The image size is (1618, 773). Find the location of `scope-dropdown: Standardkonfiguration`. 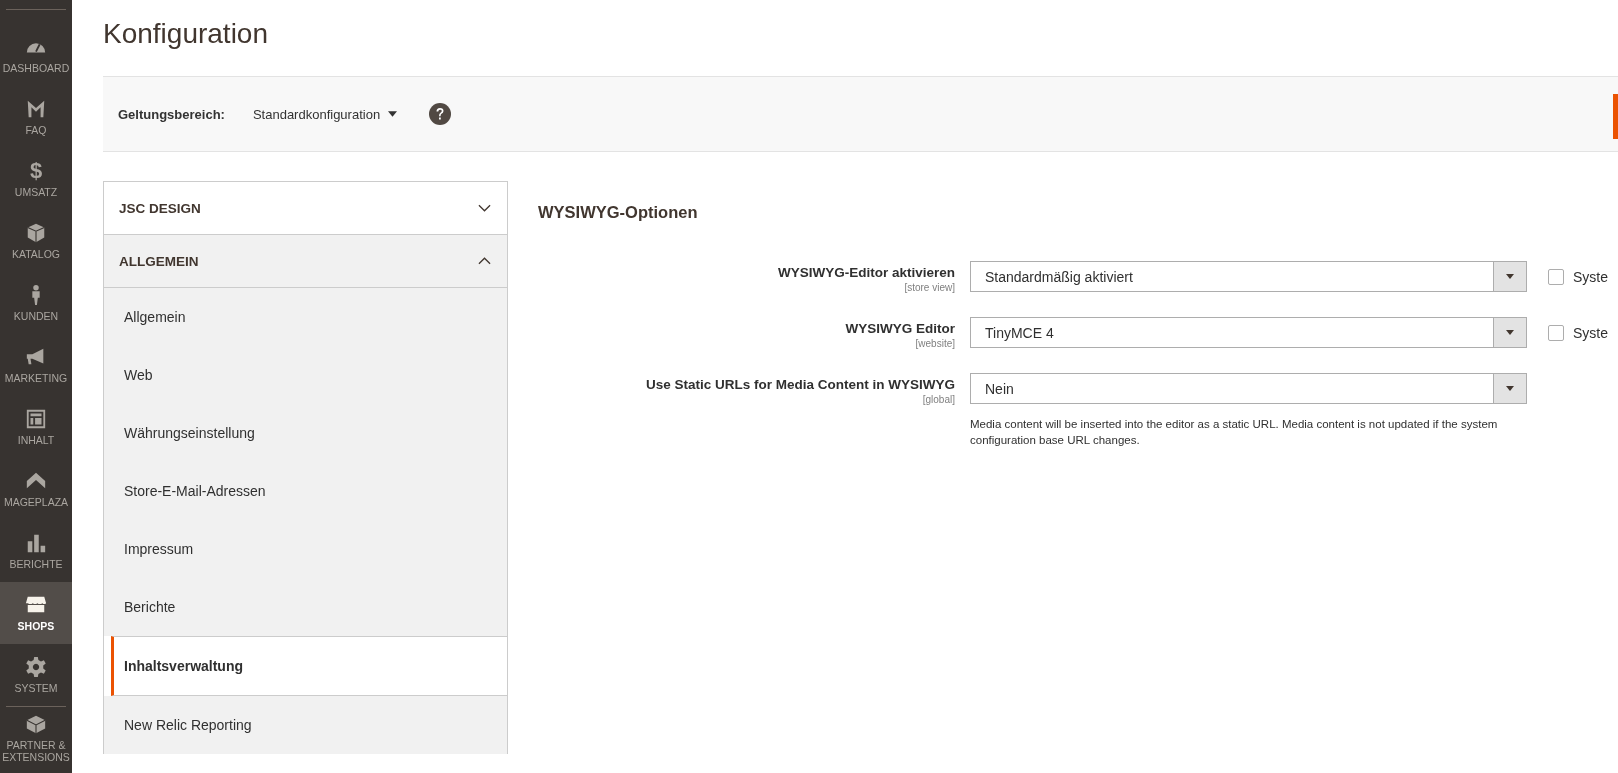

scope-dropdown: Standardkonfiguration is located at coordinates (325, 114).